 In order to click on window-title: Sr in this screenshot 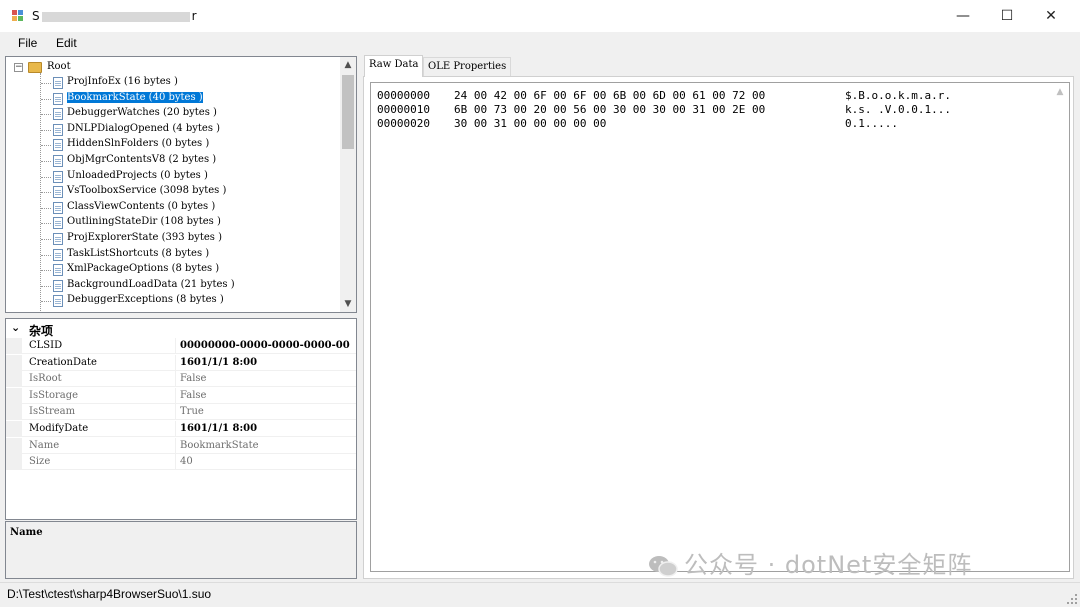, I will do `click(114, 16)`.